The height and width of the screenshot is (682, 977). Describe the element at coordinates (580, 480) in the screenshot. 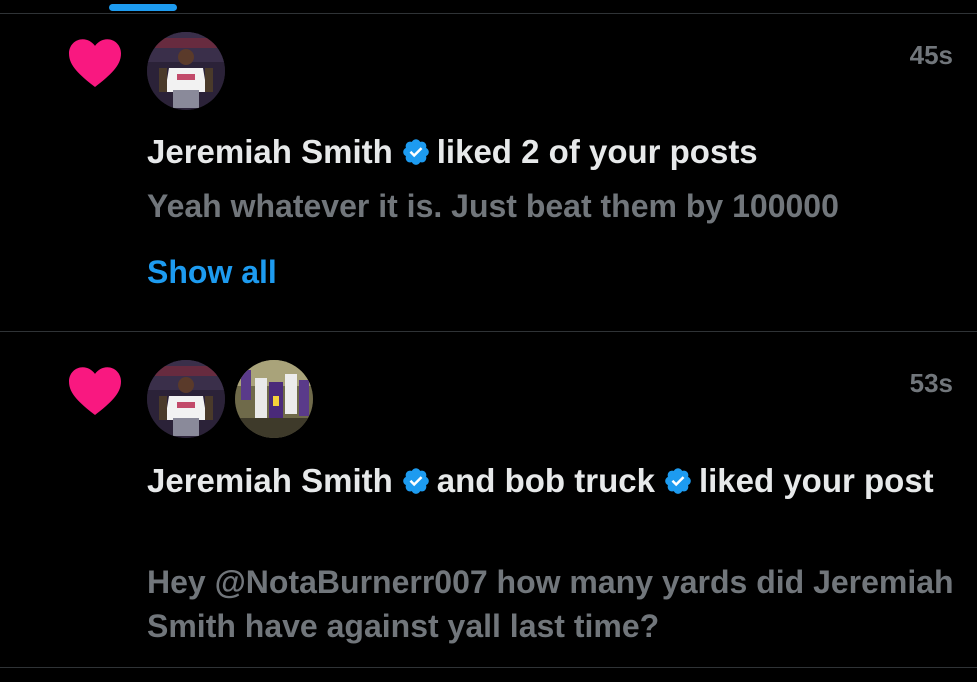

I see `user-name-link: bob truck` at that location.